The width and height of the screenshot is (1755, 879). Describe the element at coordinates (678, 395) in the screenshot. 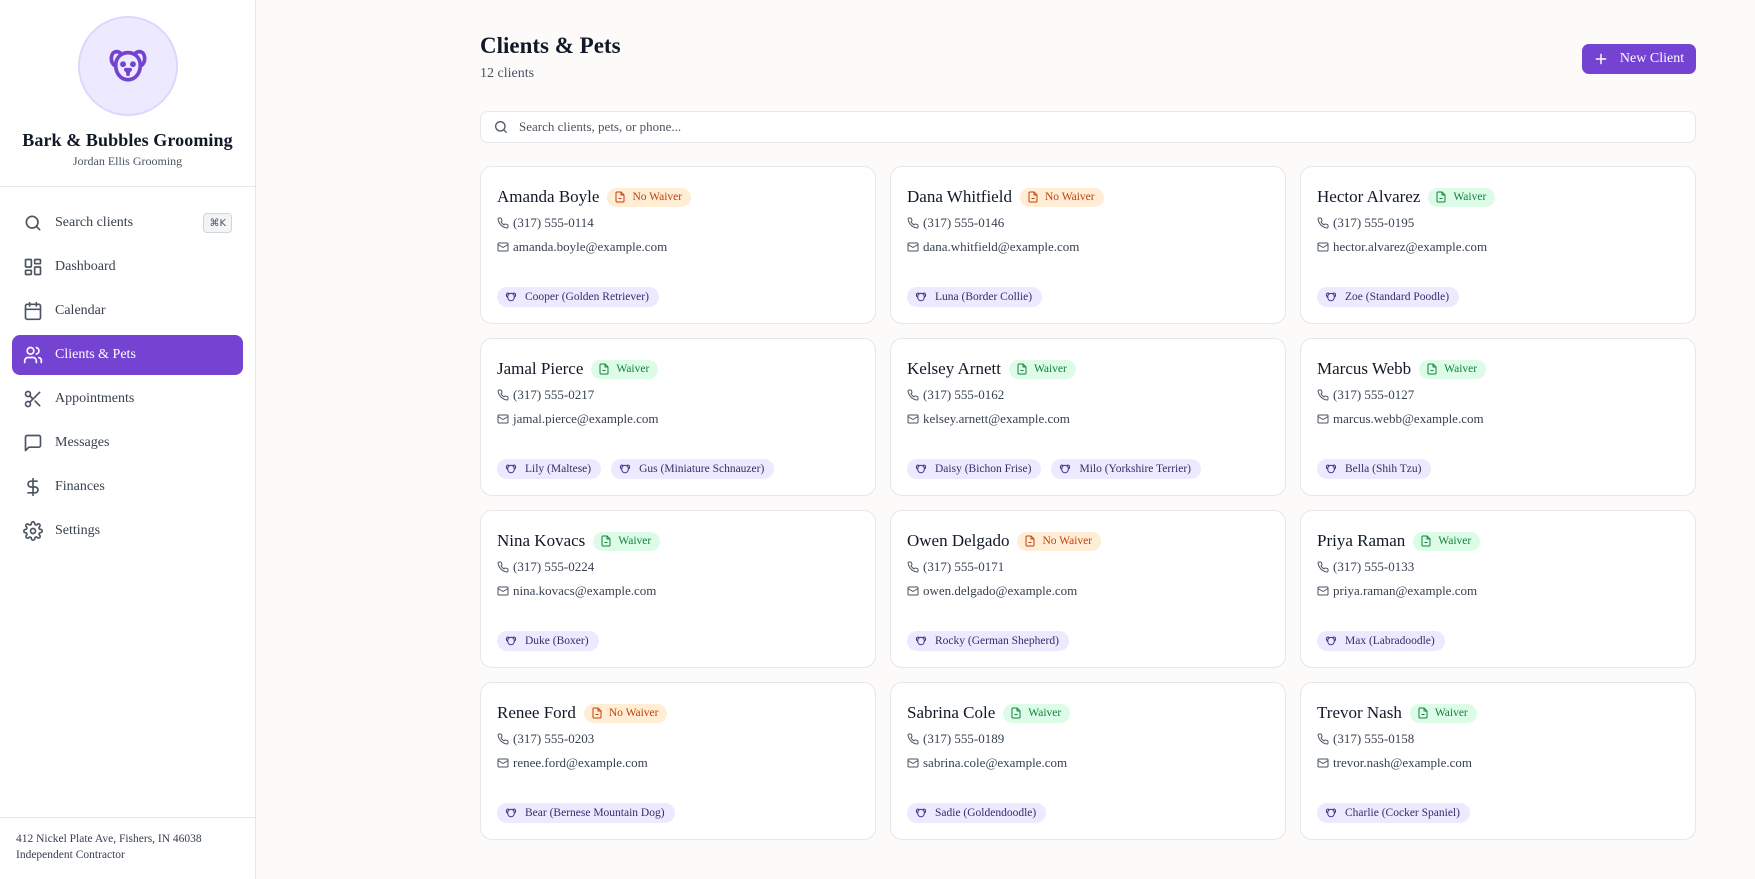

I see `client-phone-row: (317) 555-0217` at that location.